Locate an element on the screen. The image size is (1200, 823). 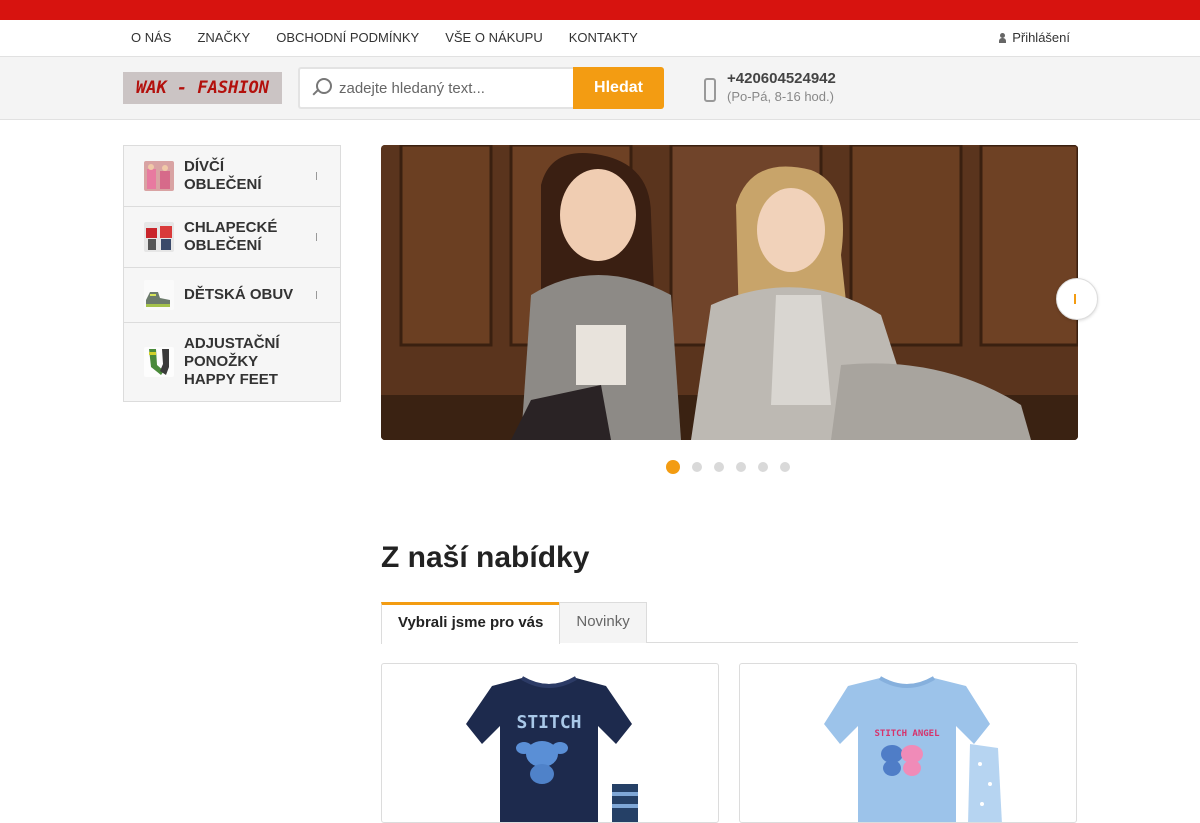
tab-novinky: Novinky is located at coordinates (603, 622).